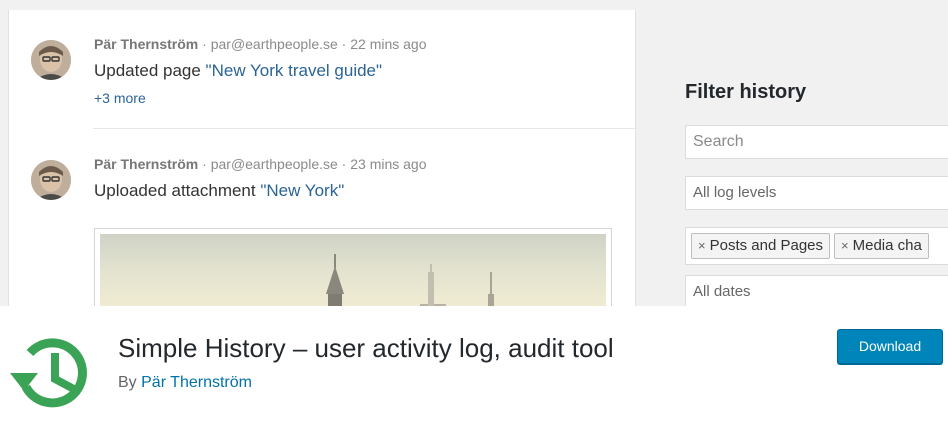 The height and width of the screenshot is (428, 948). I want to click on action-link: "New York", so click(302, 190).